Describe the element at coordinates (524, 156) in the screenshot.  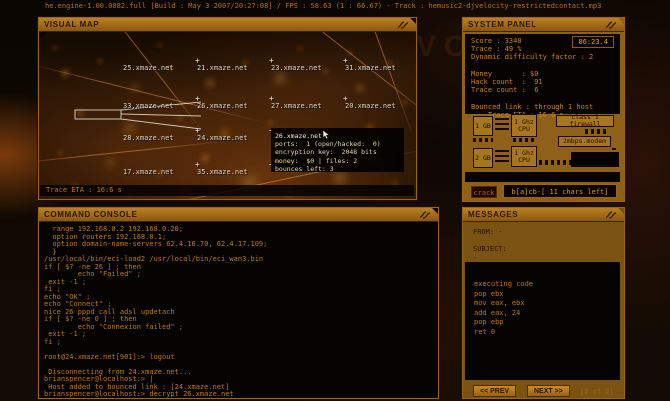
I see `cpu-module-2: 1 Ghz CPU` at that location.